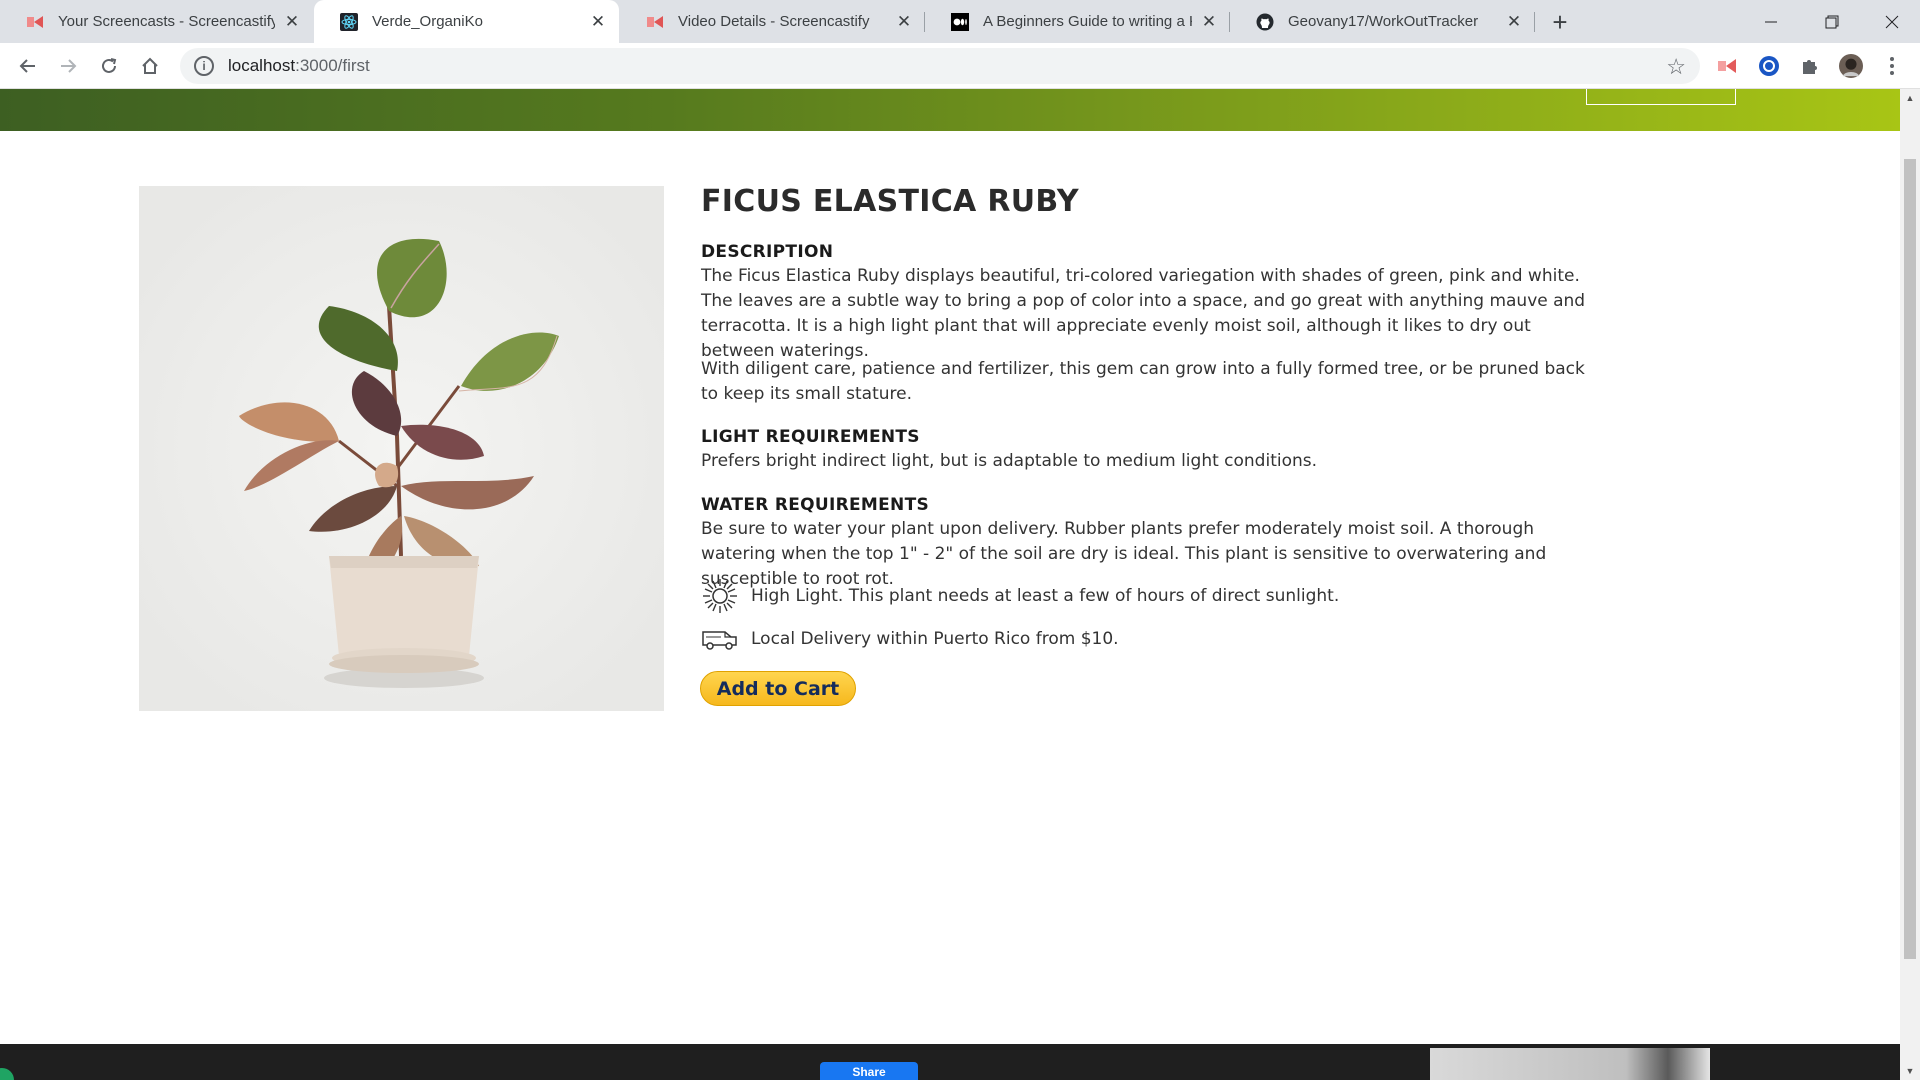 The image size is (1920, 1080). I want to click on ficus-plant-illustration, so click(401, 448).